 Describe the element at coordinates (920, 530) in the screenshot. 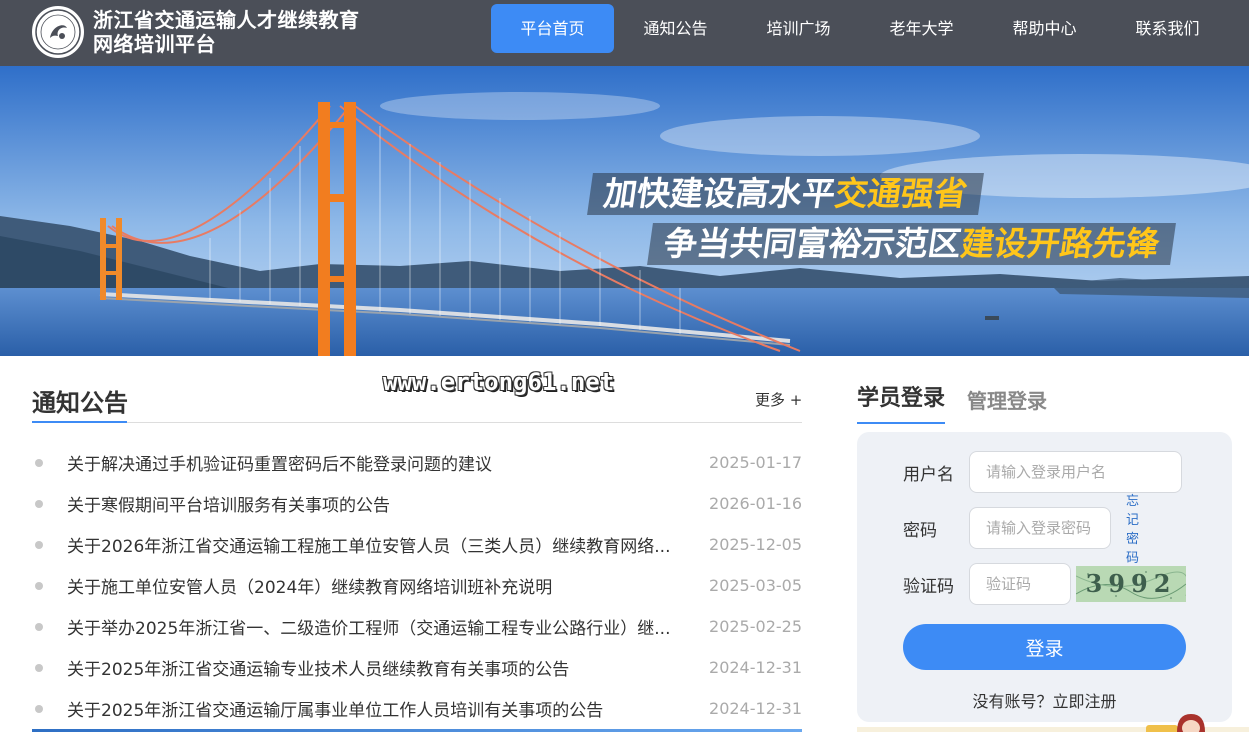

I see `password-label: 密码` at that location.